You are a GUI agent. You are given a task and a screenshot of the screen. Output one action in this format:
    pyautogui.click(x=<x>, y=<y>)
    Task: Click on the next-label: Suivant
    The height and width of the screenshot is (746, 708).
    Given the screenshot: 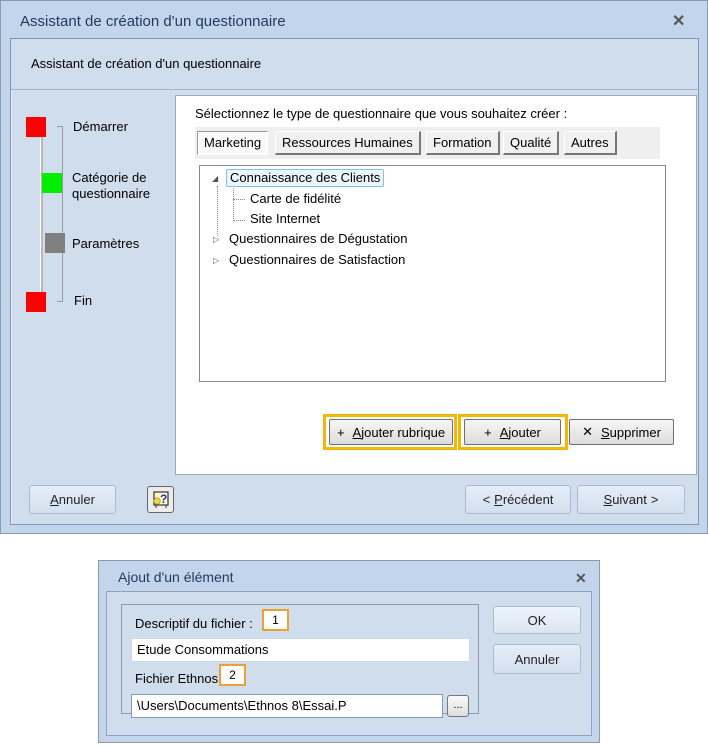 What is the action you would take?
    pyautogui.click(x=625, y=499)
    